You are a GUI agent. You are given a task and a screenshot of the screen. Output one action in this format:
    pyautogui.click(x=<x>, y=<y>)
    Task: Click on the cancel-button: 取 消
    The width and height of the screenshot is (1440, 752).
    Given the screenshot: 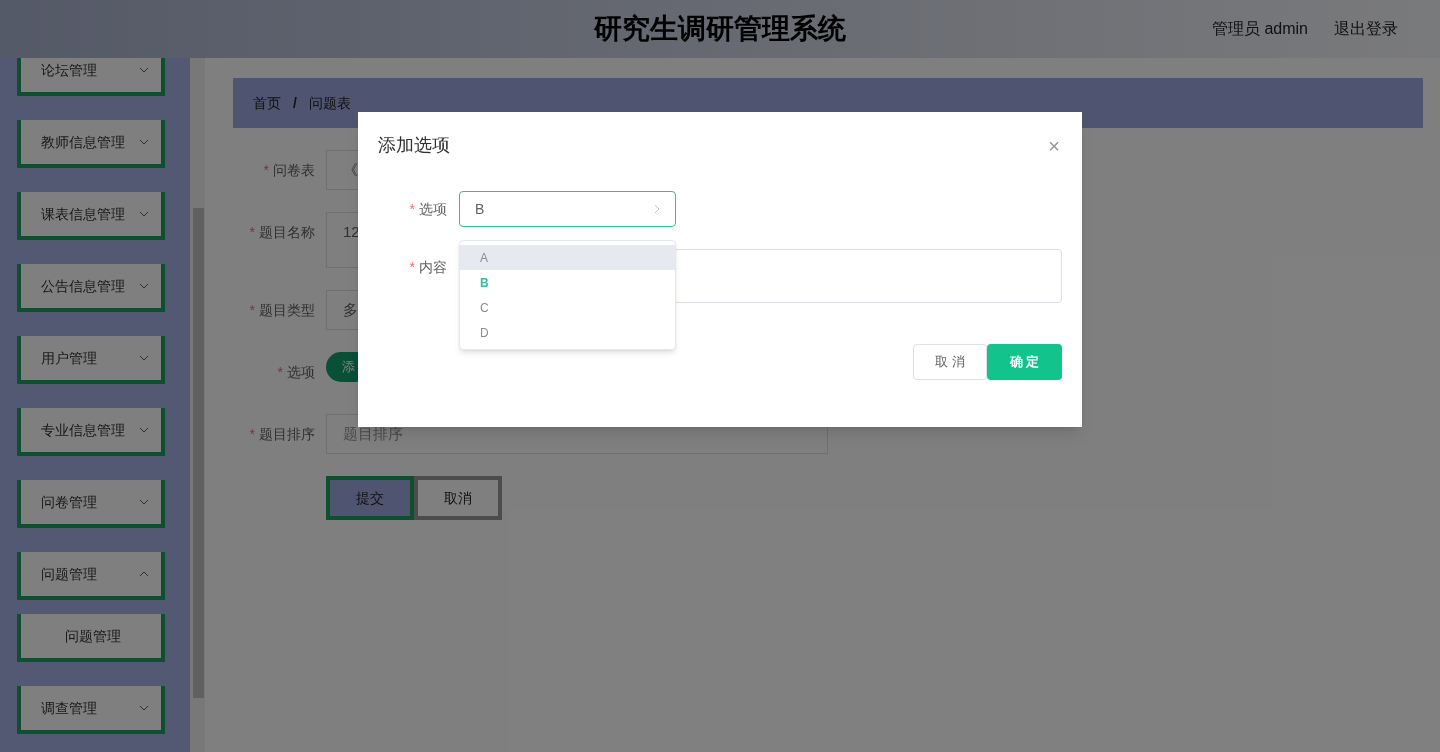 What is the action you would take?
    pyautogui.click(x=950, y=362)
    